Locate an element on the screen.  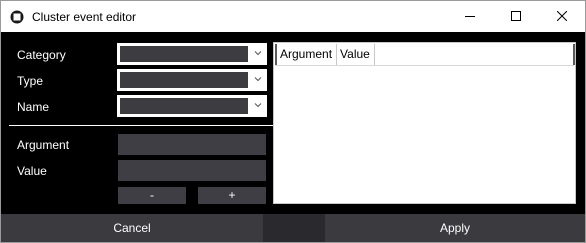
remove-argument-button: - is located at coordinates (152, 195).